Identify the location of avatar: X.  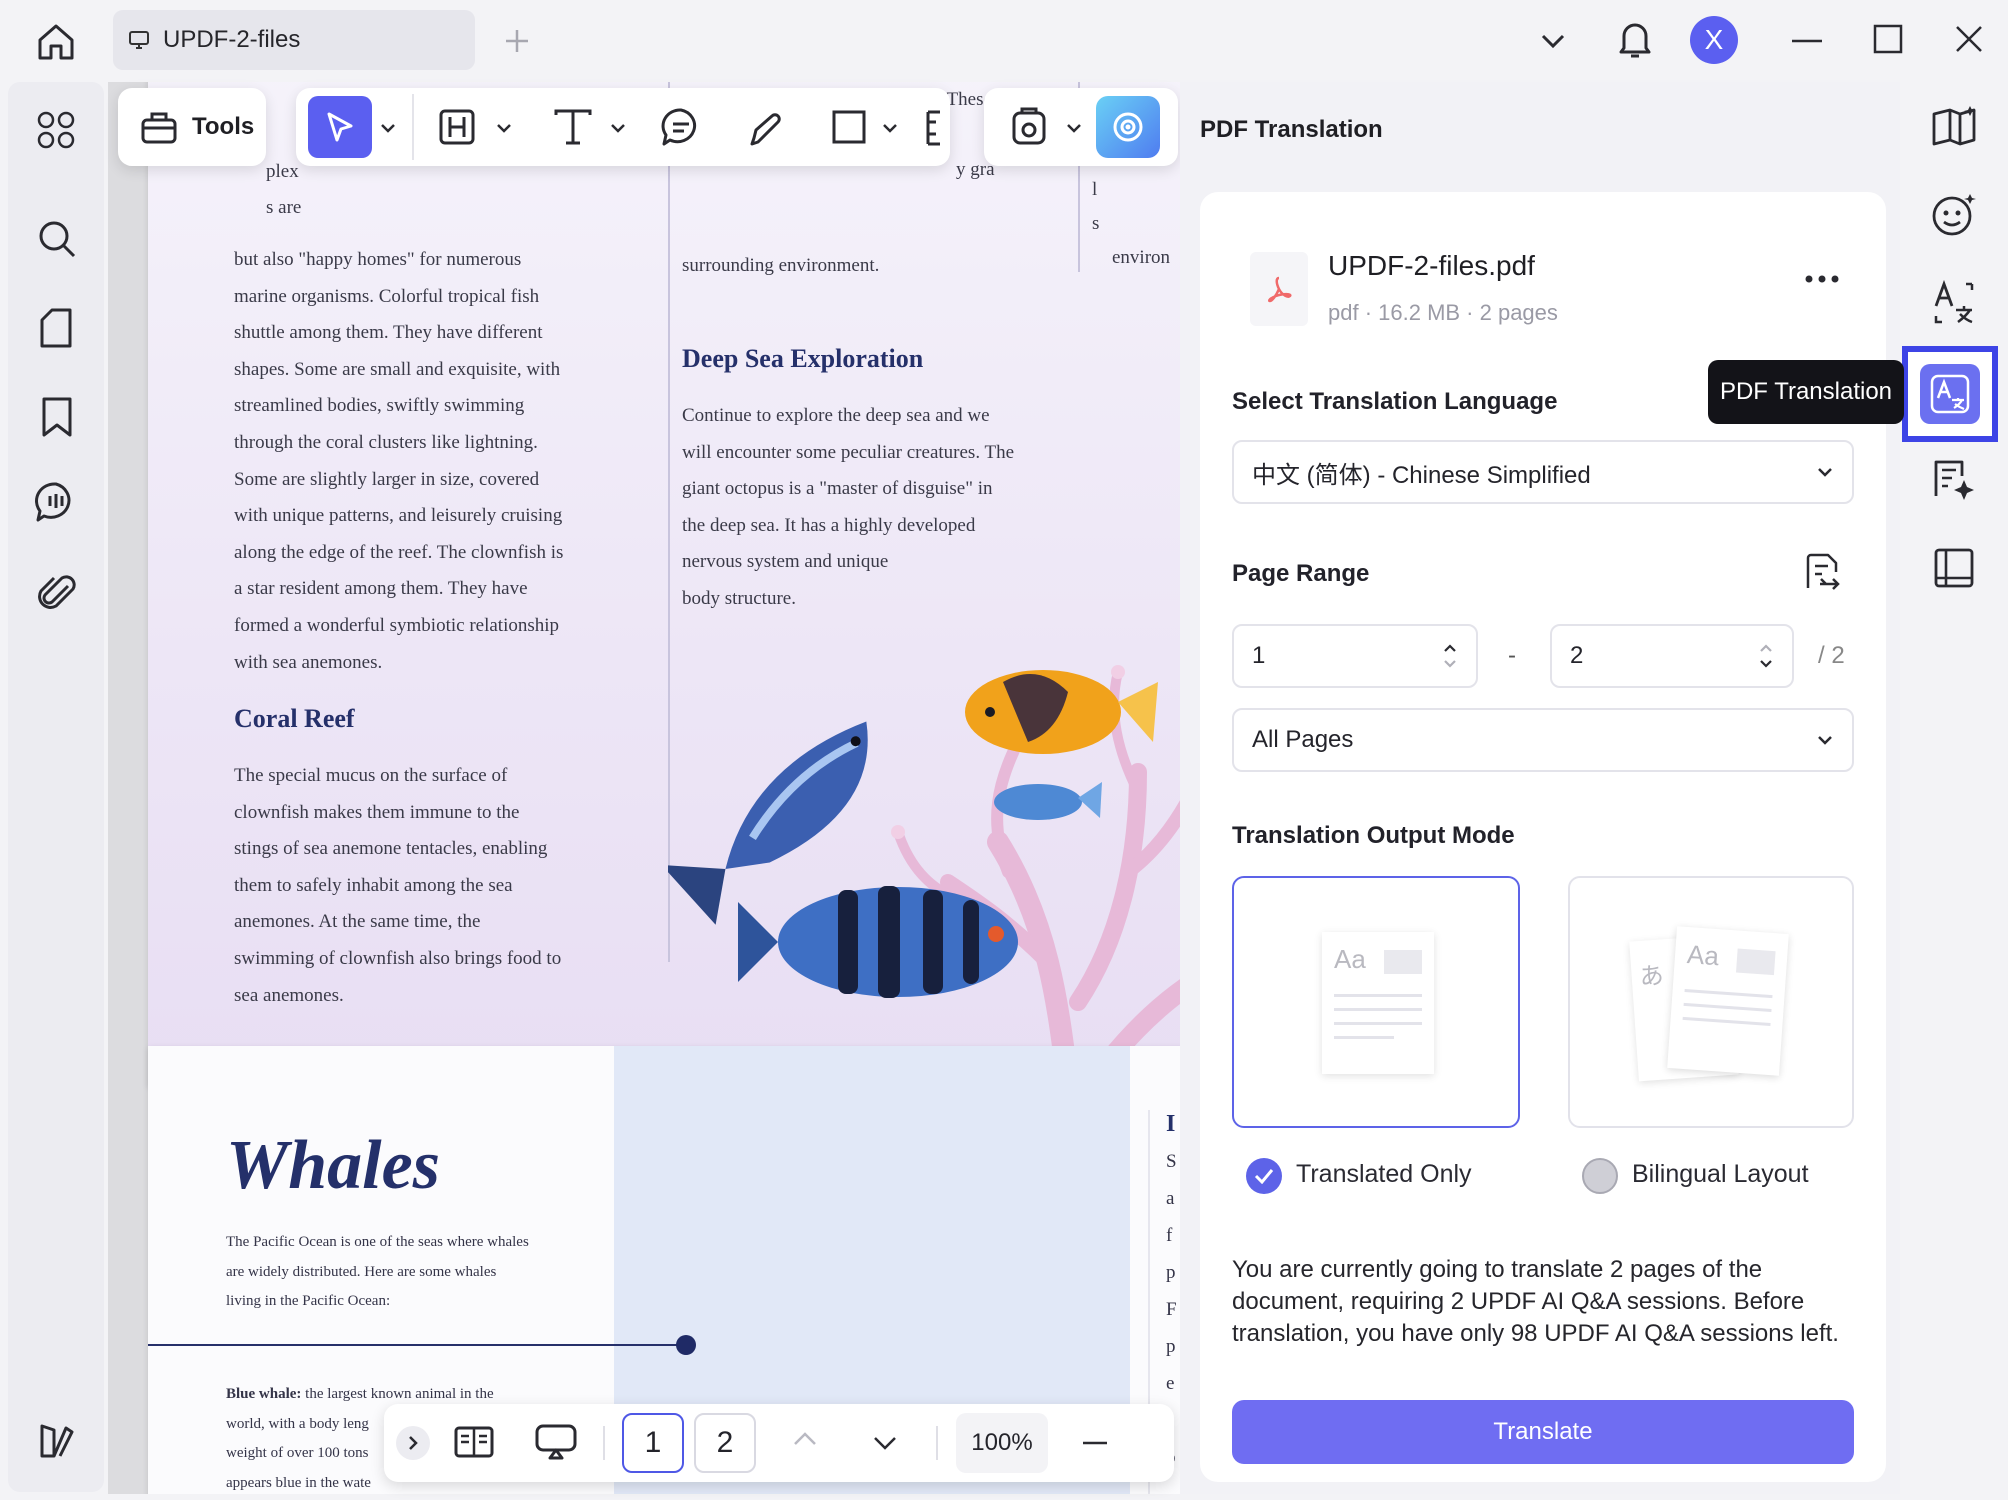
(1714, 40).